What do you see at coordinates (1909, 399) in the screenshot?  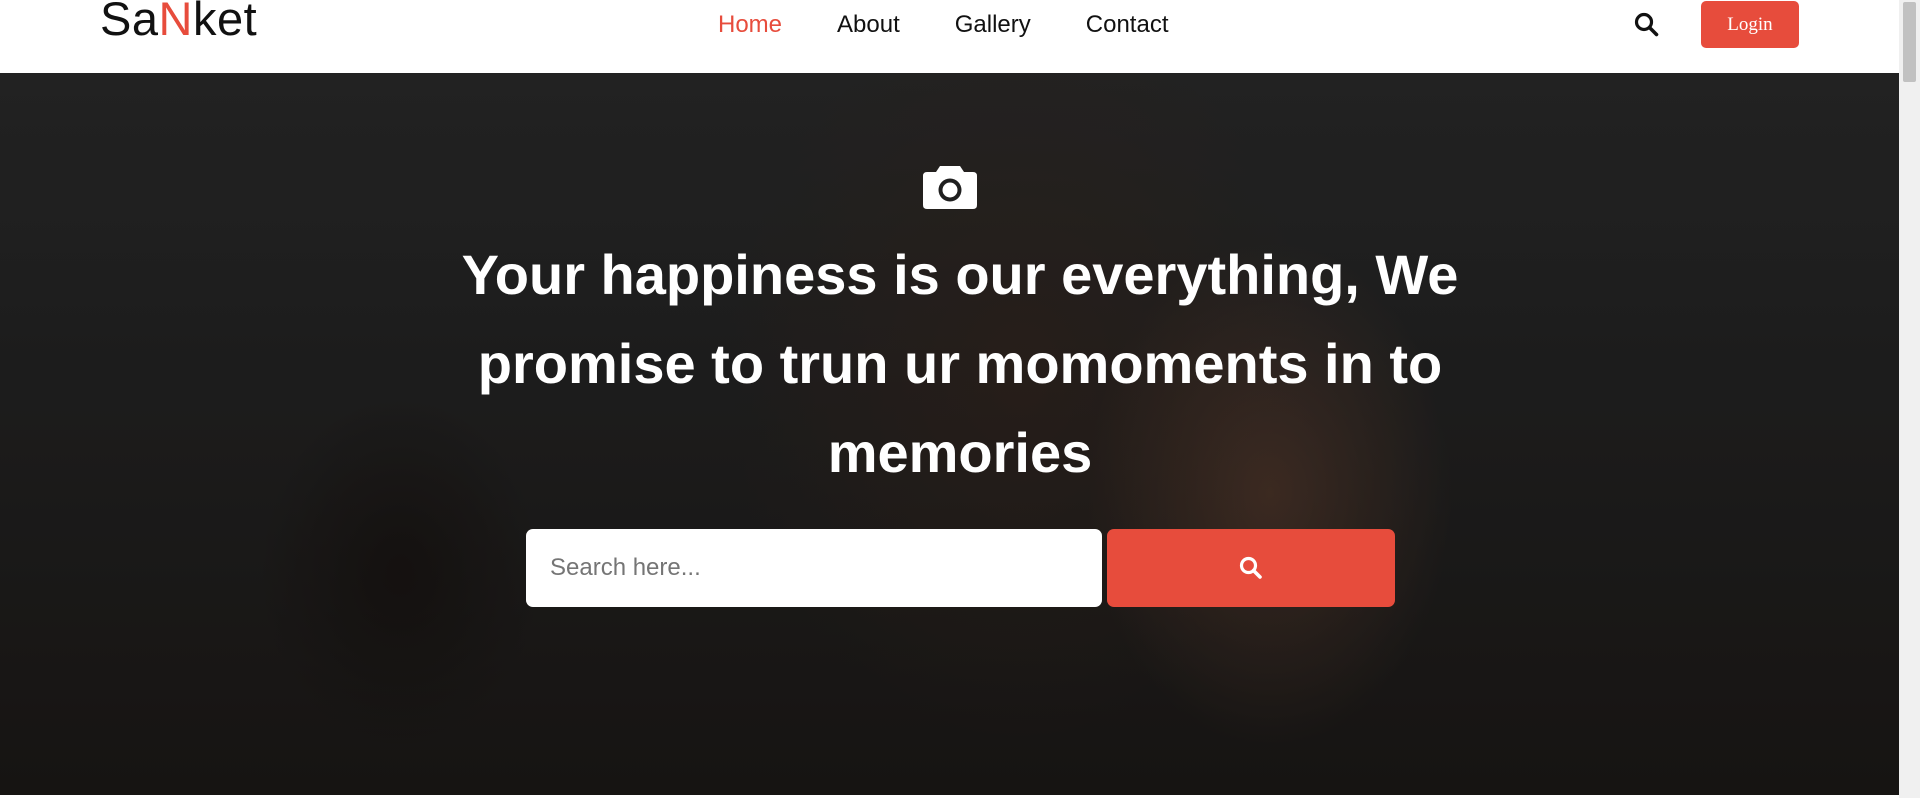 I see `vertical-scrollbar` at bounding box center [1909, 399].